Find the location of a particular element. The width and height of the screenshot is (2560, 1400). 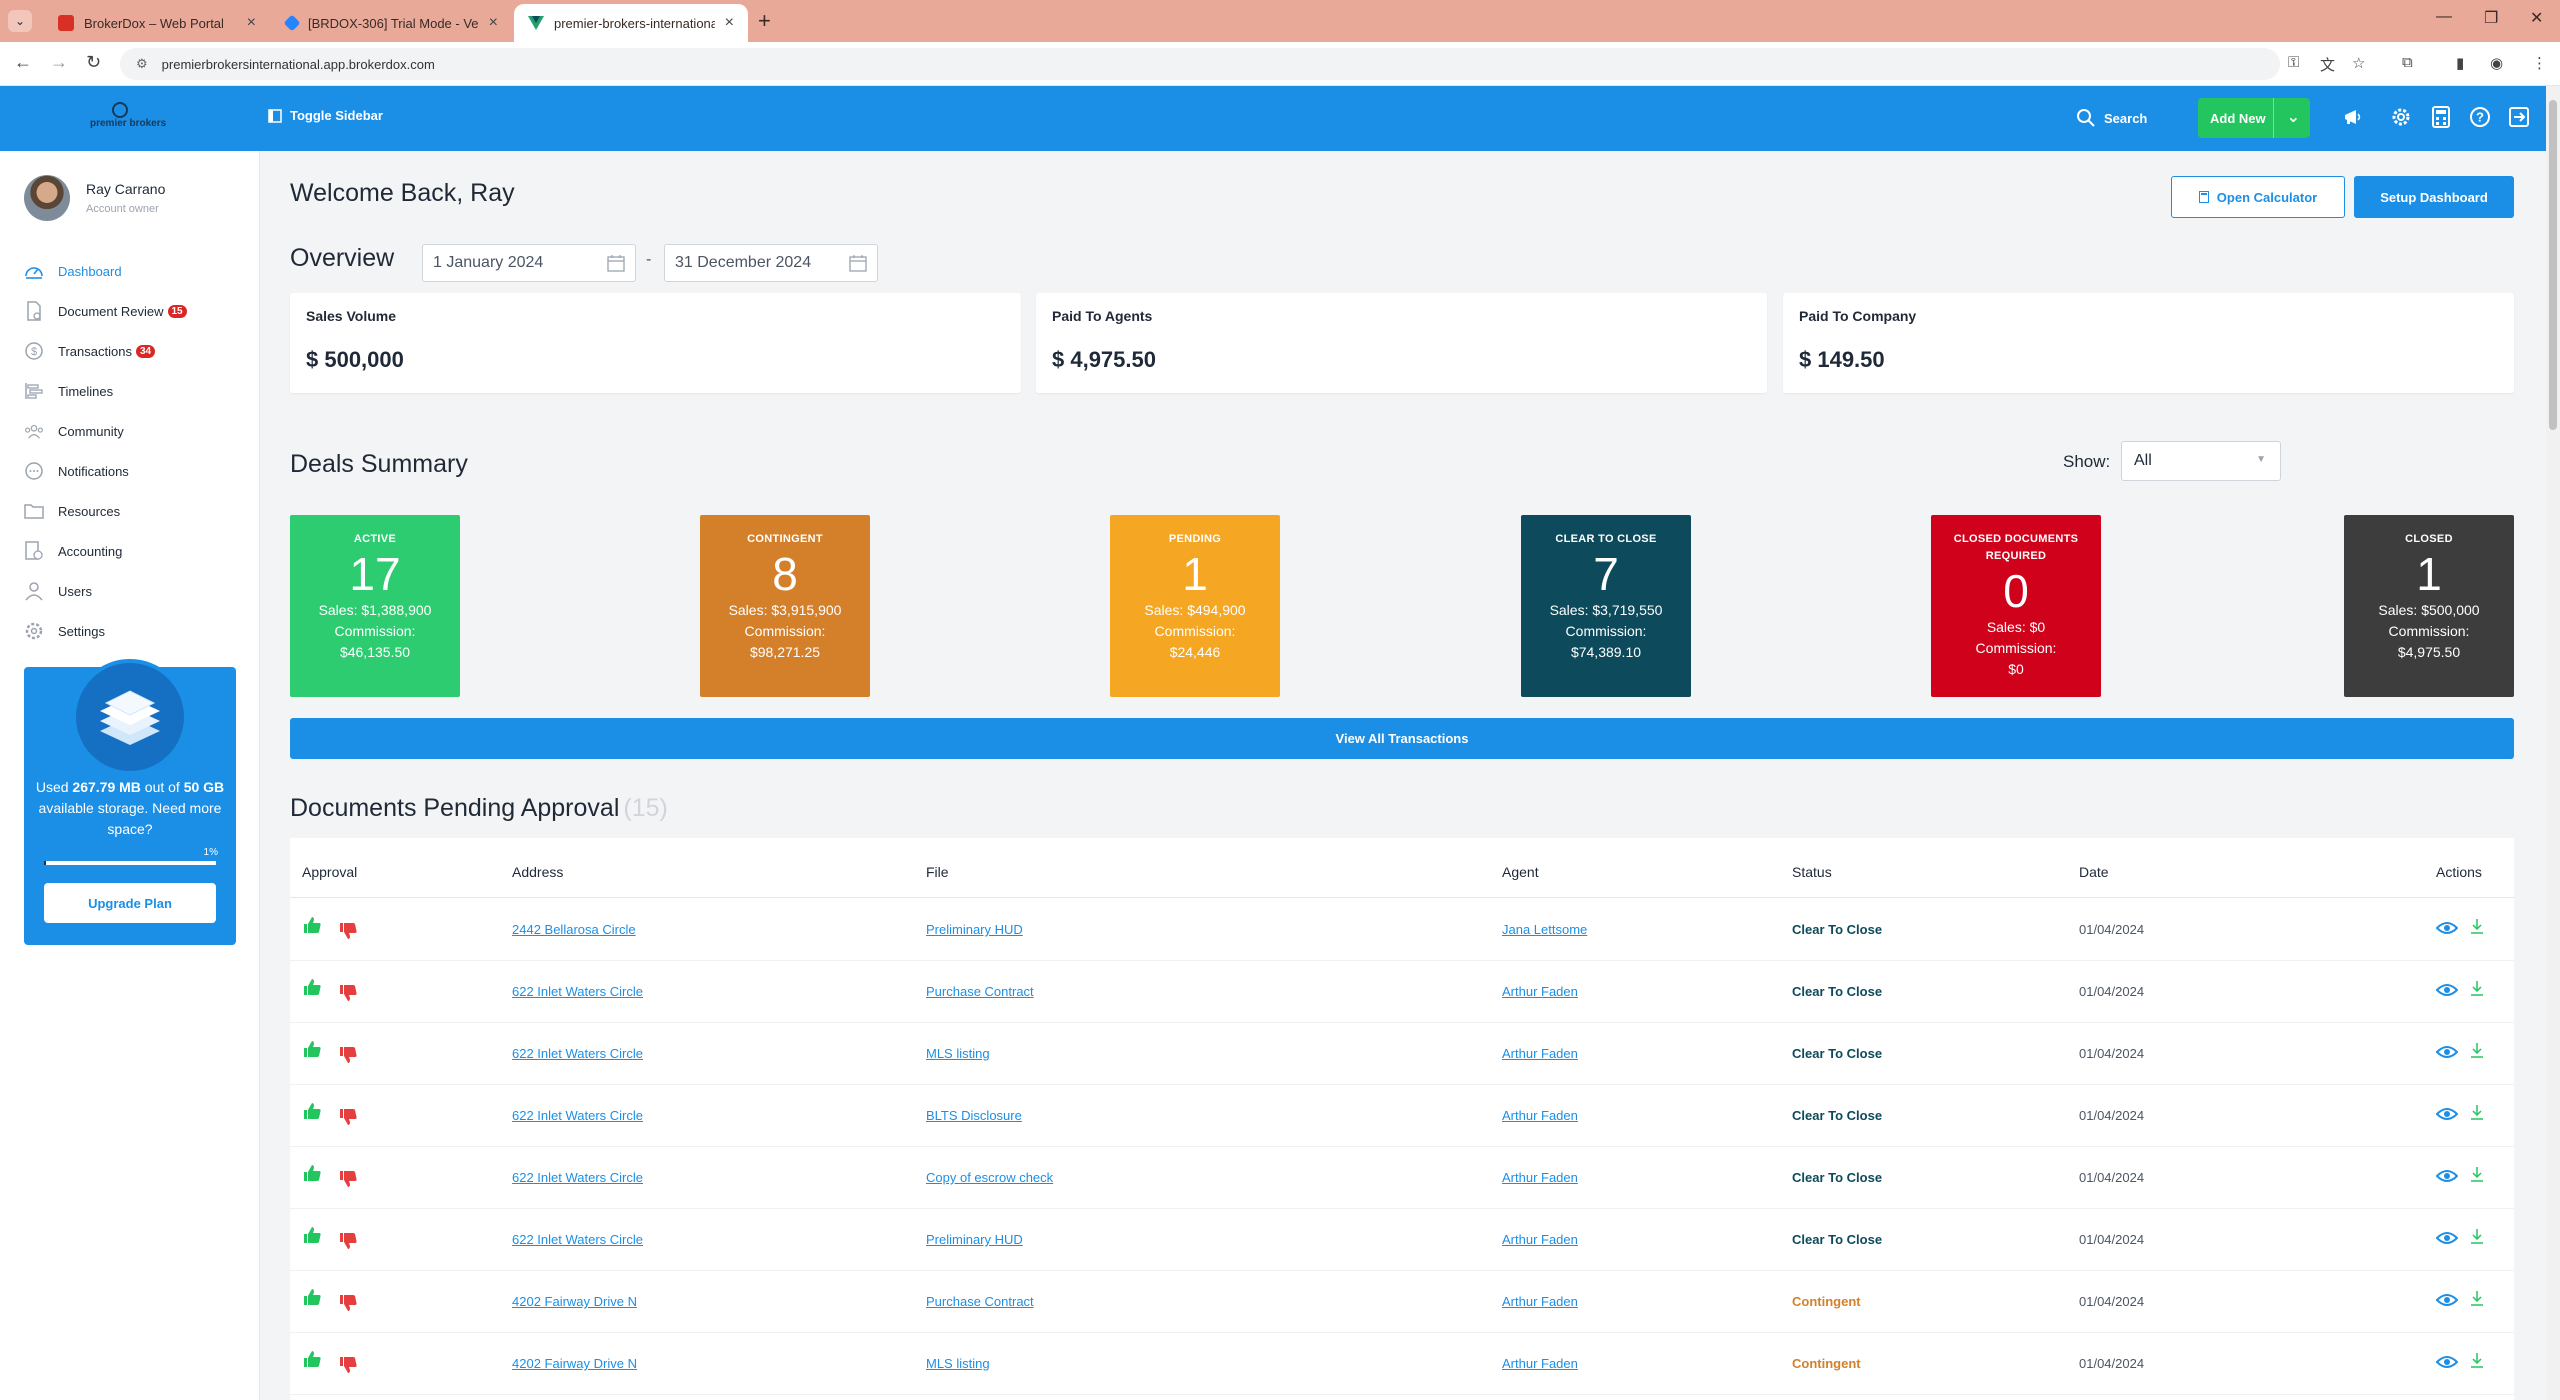

help-icon: ? is located at coordinates (2480, 117).